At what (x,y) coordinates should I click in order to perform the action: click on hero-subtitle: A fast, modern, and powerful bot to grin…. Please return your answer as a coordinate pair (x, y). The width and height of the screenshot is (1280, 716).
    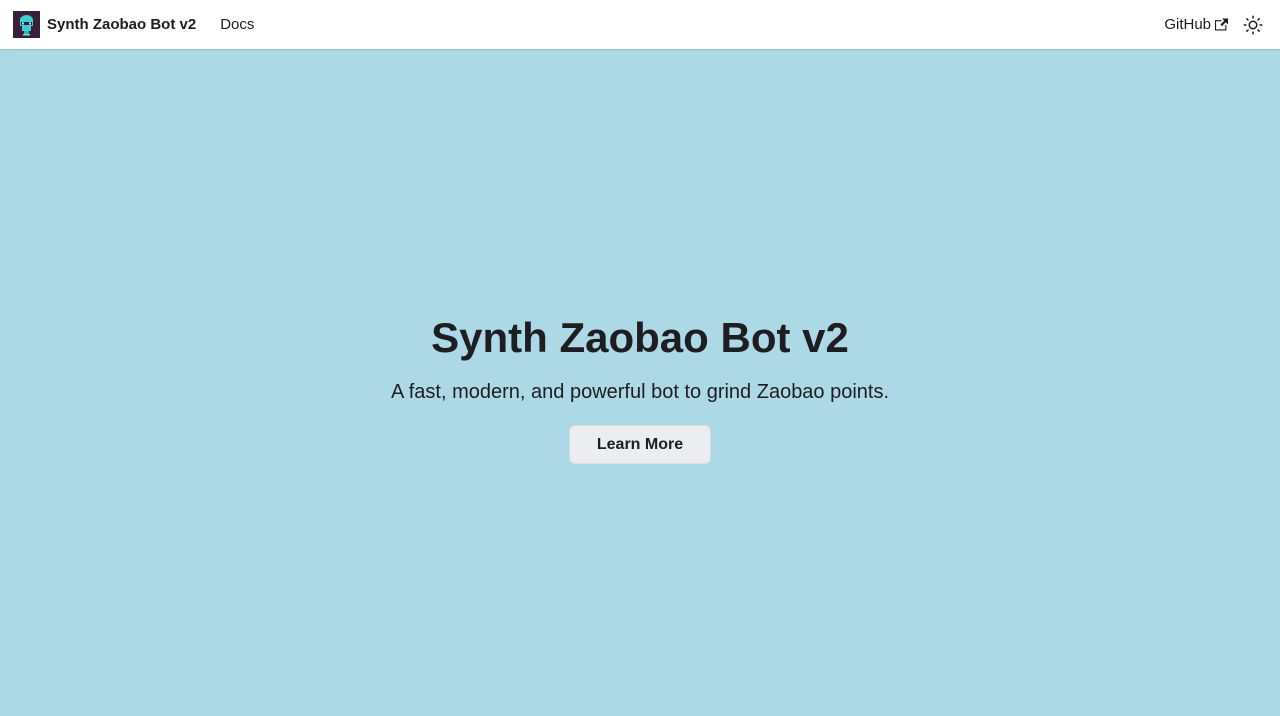
    Looking at the image, I should click on (640, 392).